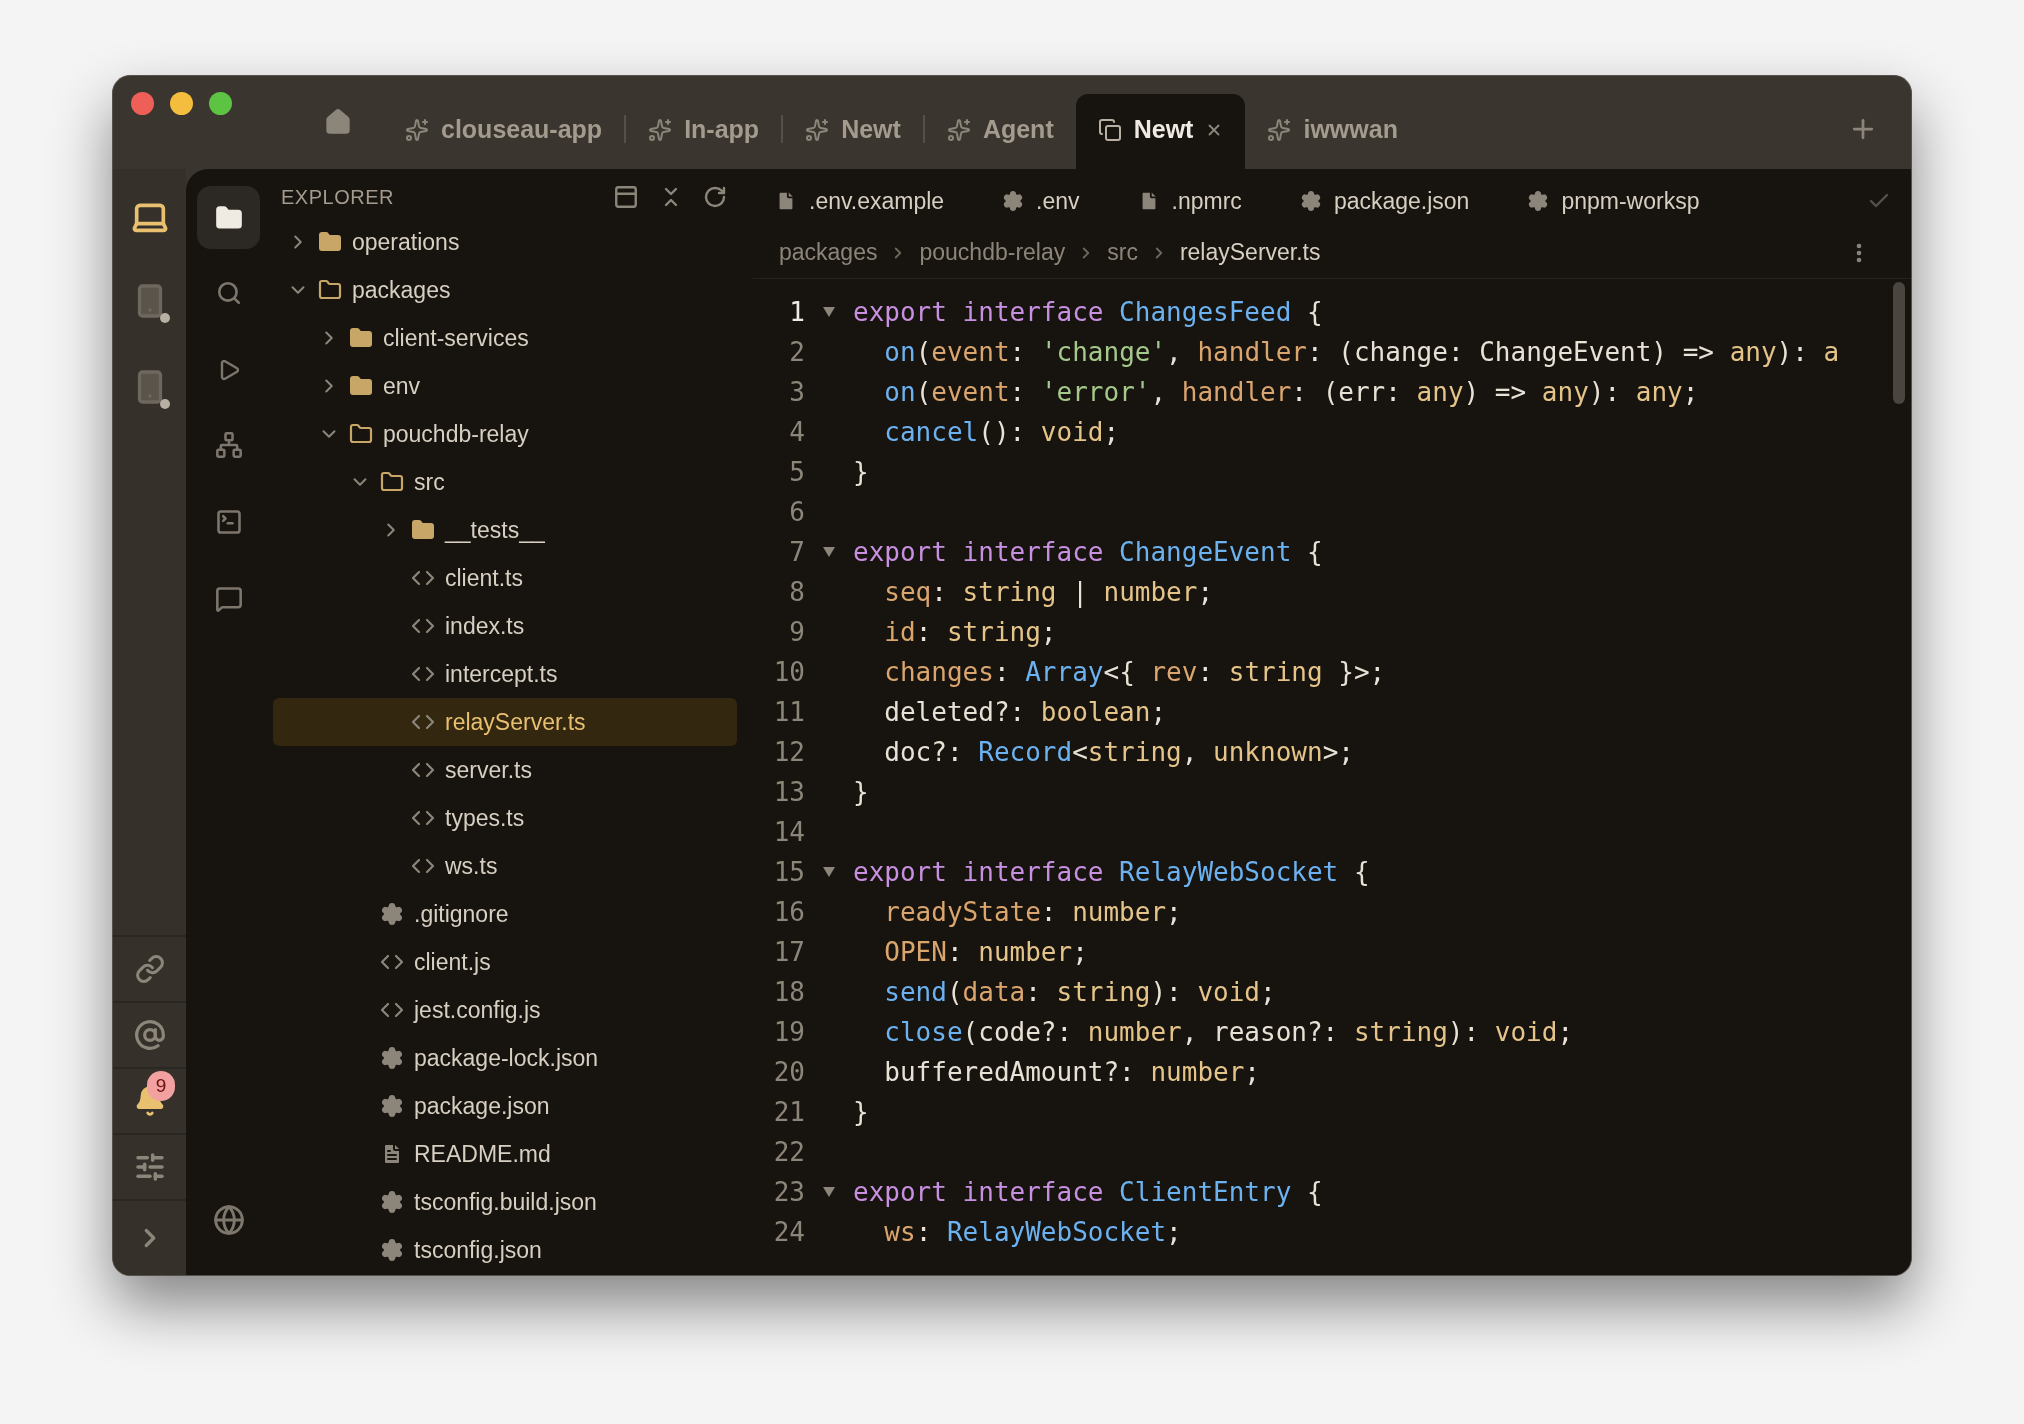 Image resolution: width=2024 pixels, height=1424 pixels. I want to click on tree-item: ws.ts, so click(505, 866).